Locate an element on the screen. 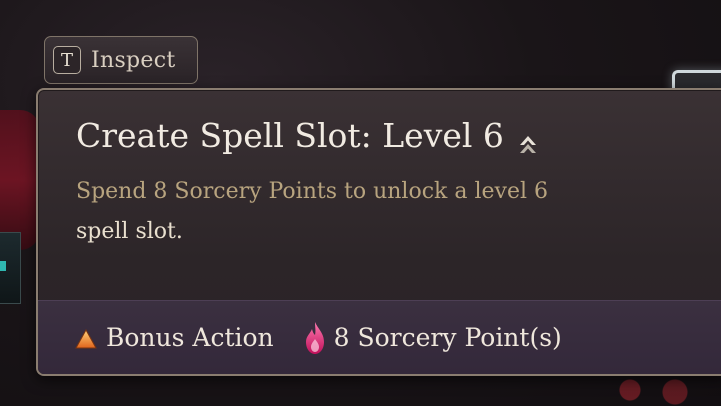 This screenshot has height=406, width=721. inspect-label: Inspect is located at coordinates (133, 60).